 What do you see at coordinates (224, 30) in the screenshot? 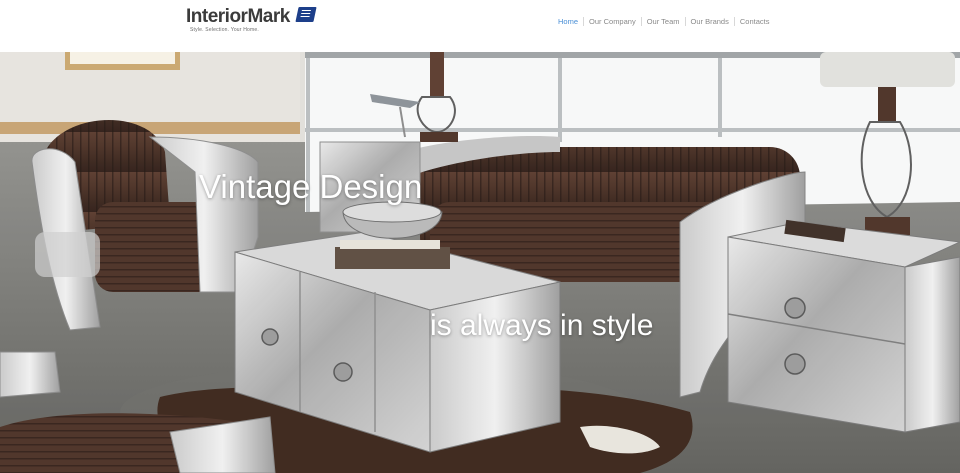
I see `logo-tagline: Style. Selection. Your Home.` at bounding box center [224, 30].